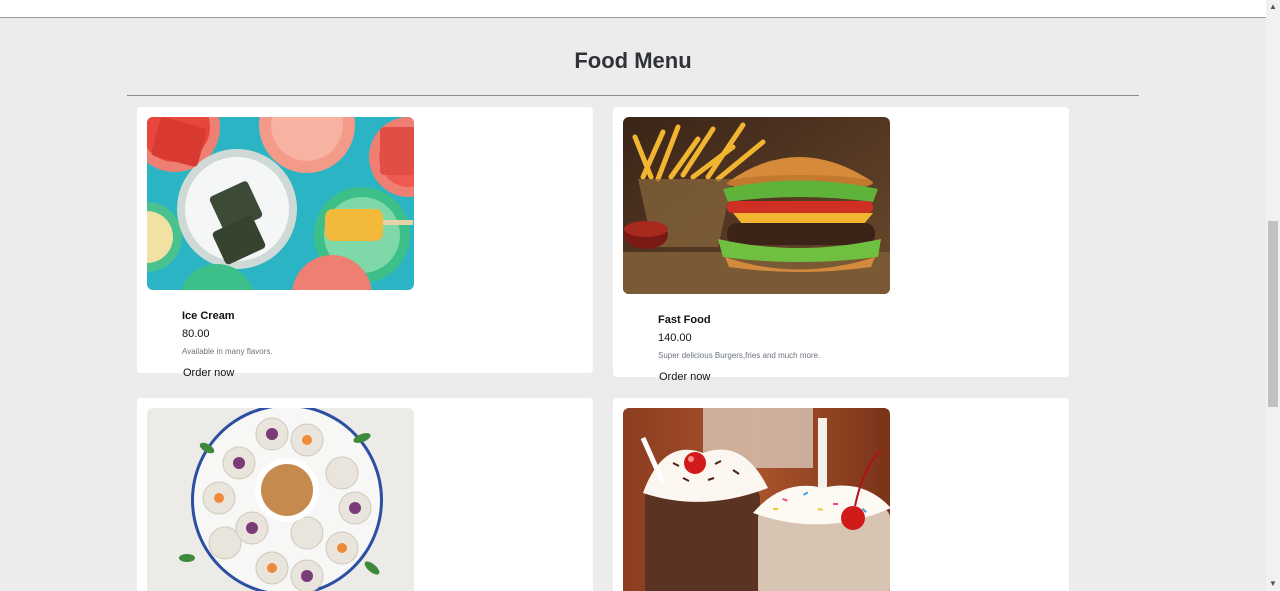 Image resolution: width=1280 pixels, height=591 pixels. I want to click on vertical-scrollbar: ▲ ▼, so click(1273, 295).